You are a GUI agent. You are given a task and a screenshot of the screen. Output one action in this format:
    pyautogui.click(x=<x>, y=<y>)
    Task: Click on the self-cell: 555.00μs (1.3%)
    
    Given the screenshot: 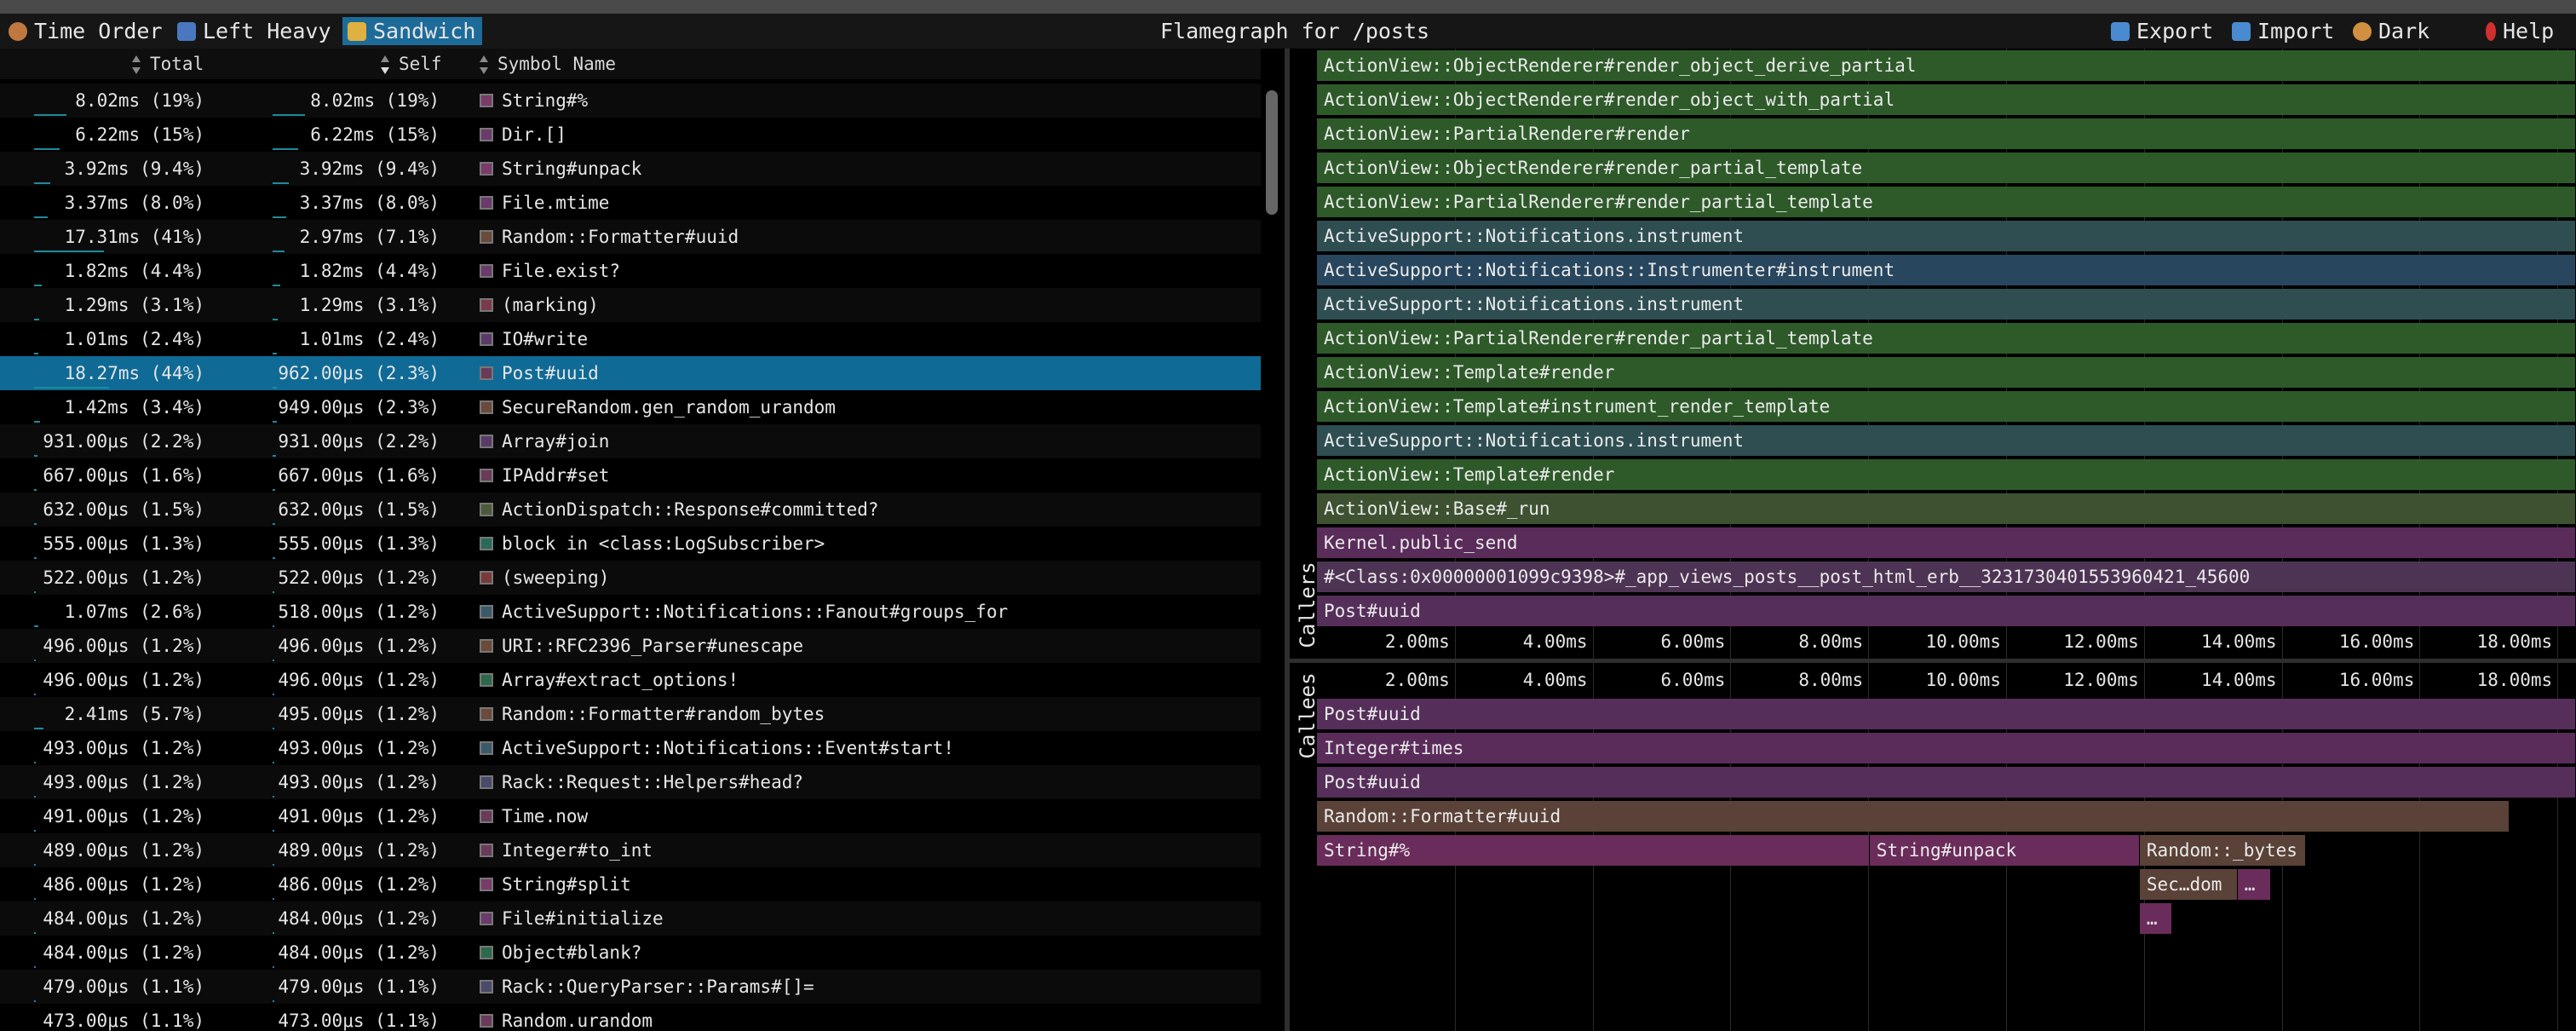 What is the action you would take?
    pyautogui.click(x=359, y=543)
    